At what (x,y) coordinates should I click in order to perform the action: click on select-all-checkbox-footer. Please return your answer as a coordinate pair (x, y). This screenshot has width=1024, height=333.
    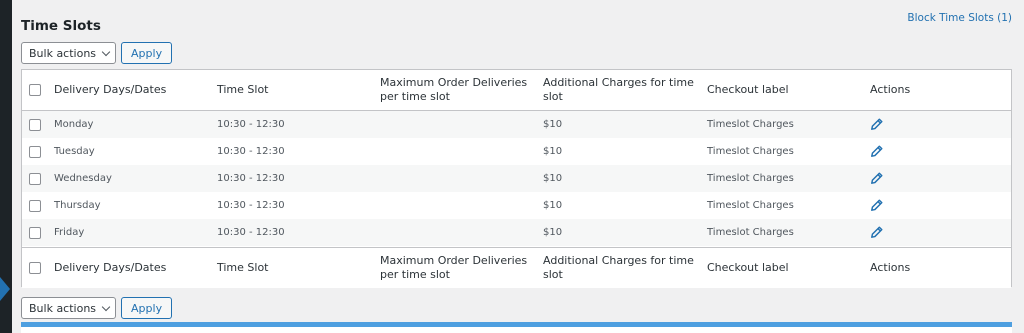
    Looking at the image, I should click on (35, 268).